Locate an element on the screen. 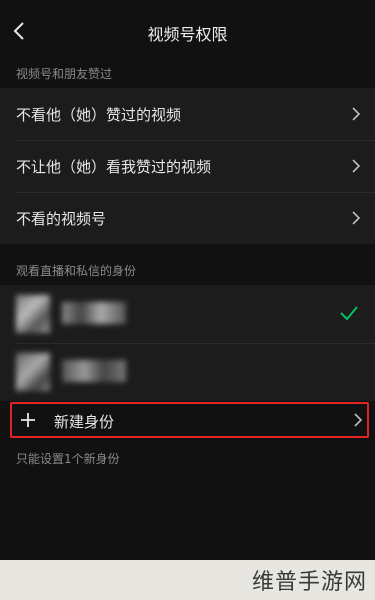  new-identity-label: 新建身份 is located at coordinates (84, 422).